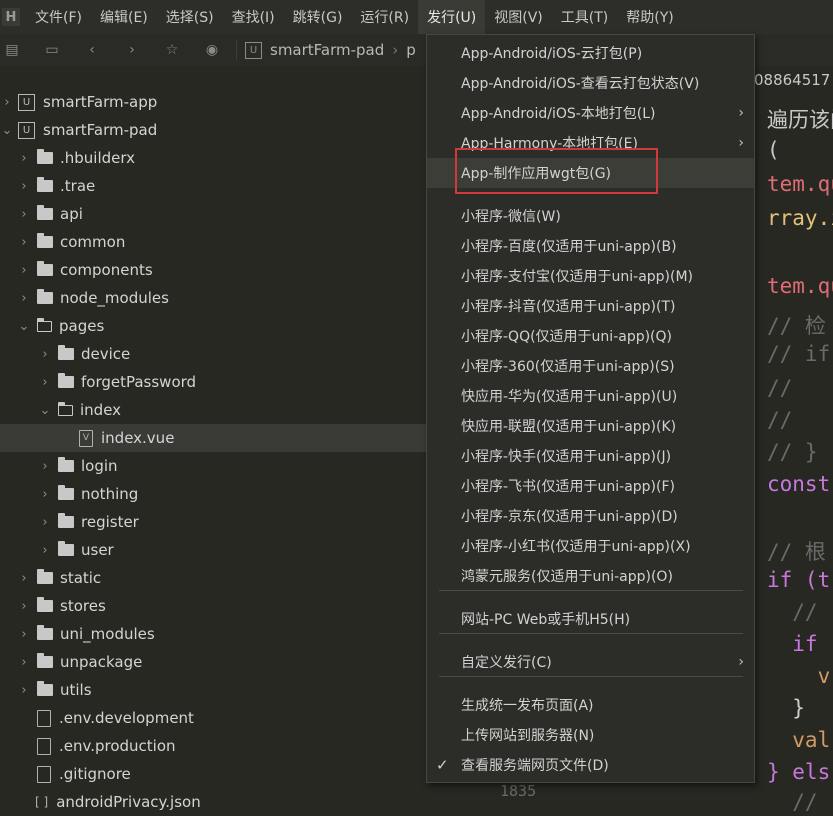 The image size is (833, 816). What do you see at coordinates (213, 242) in the screenshot?
I see `tree-folder-item: › common` at bounding box center [213, 242].